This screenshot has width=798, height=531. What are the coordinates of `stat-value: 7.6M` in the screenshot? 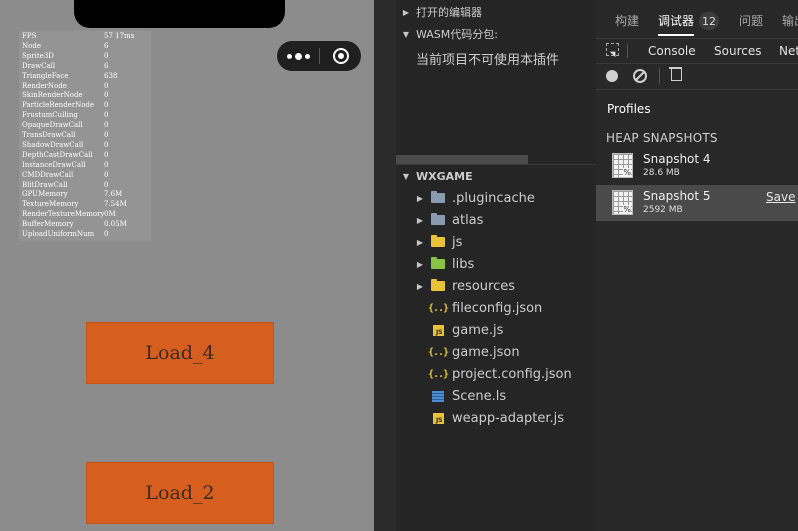 It's located at (113, 194).